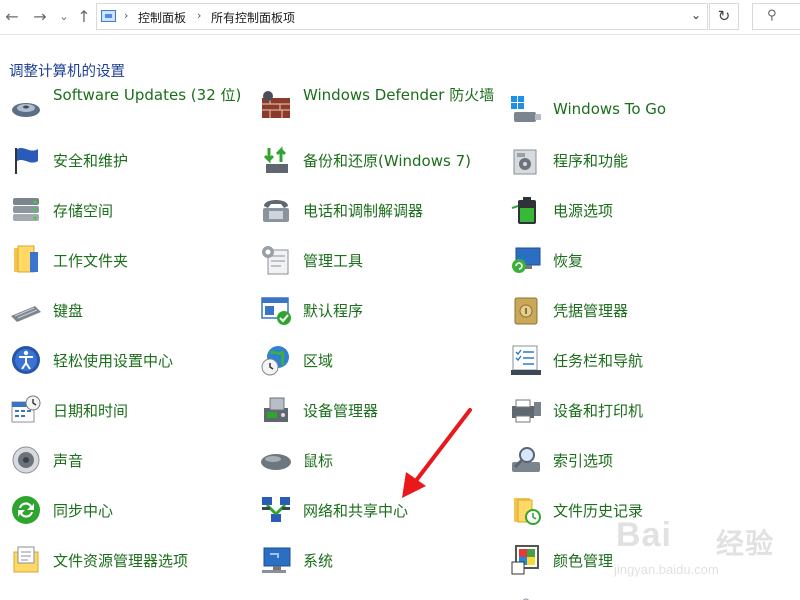 Image resolution: width=800 pixels, height=600 pixels. Describe the element at coordinates (121, 561) in the screenshot. I see `item-label: 文件资源管理器选项` at that location.